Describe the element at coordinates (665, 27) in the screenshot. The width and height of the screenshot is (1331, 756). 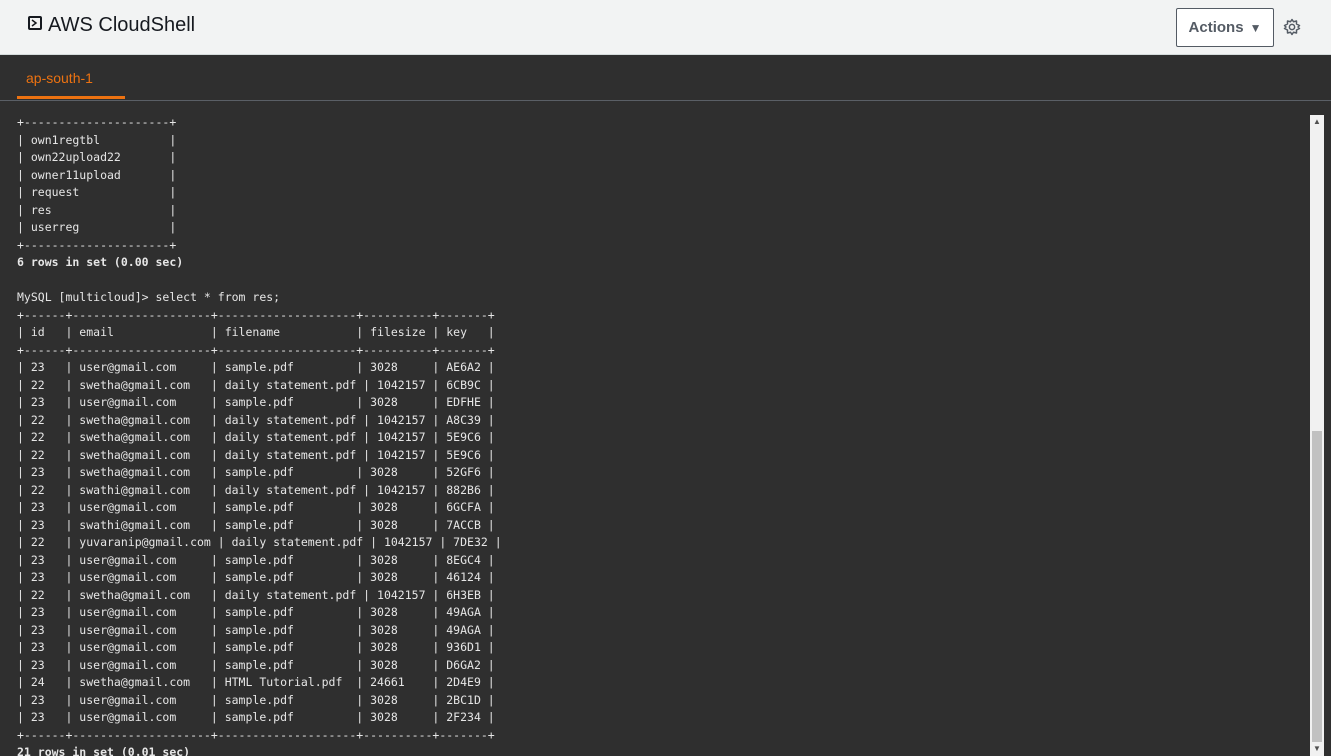
I see `top-navigation-bar: AWS CloudShell Actions ▼` at that location.